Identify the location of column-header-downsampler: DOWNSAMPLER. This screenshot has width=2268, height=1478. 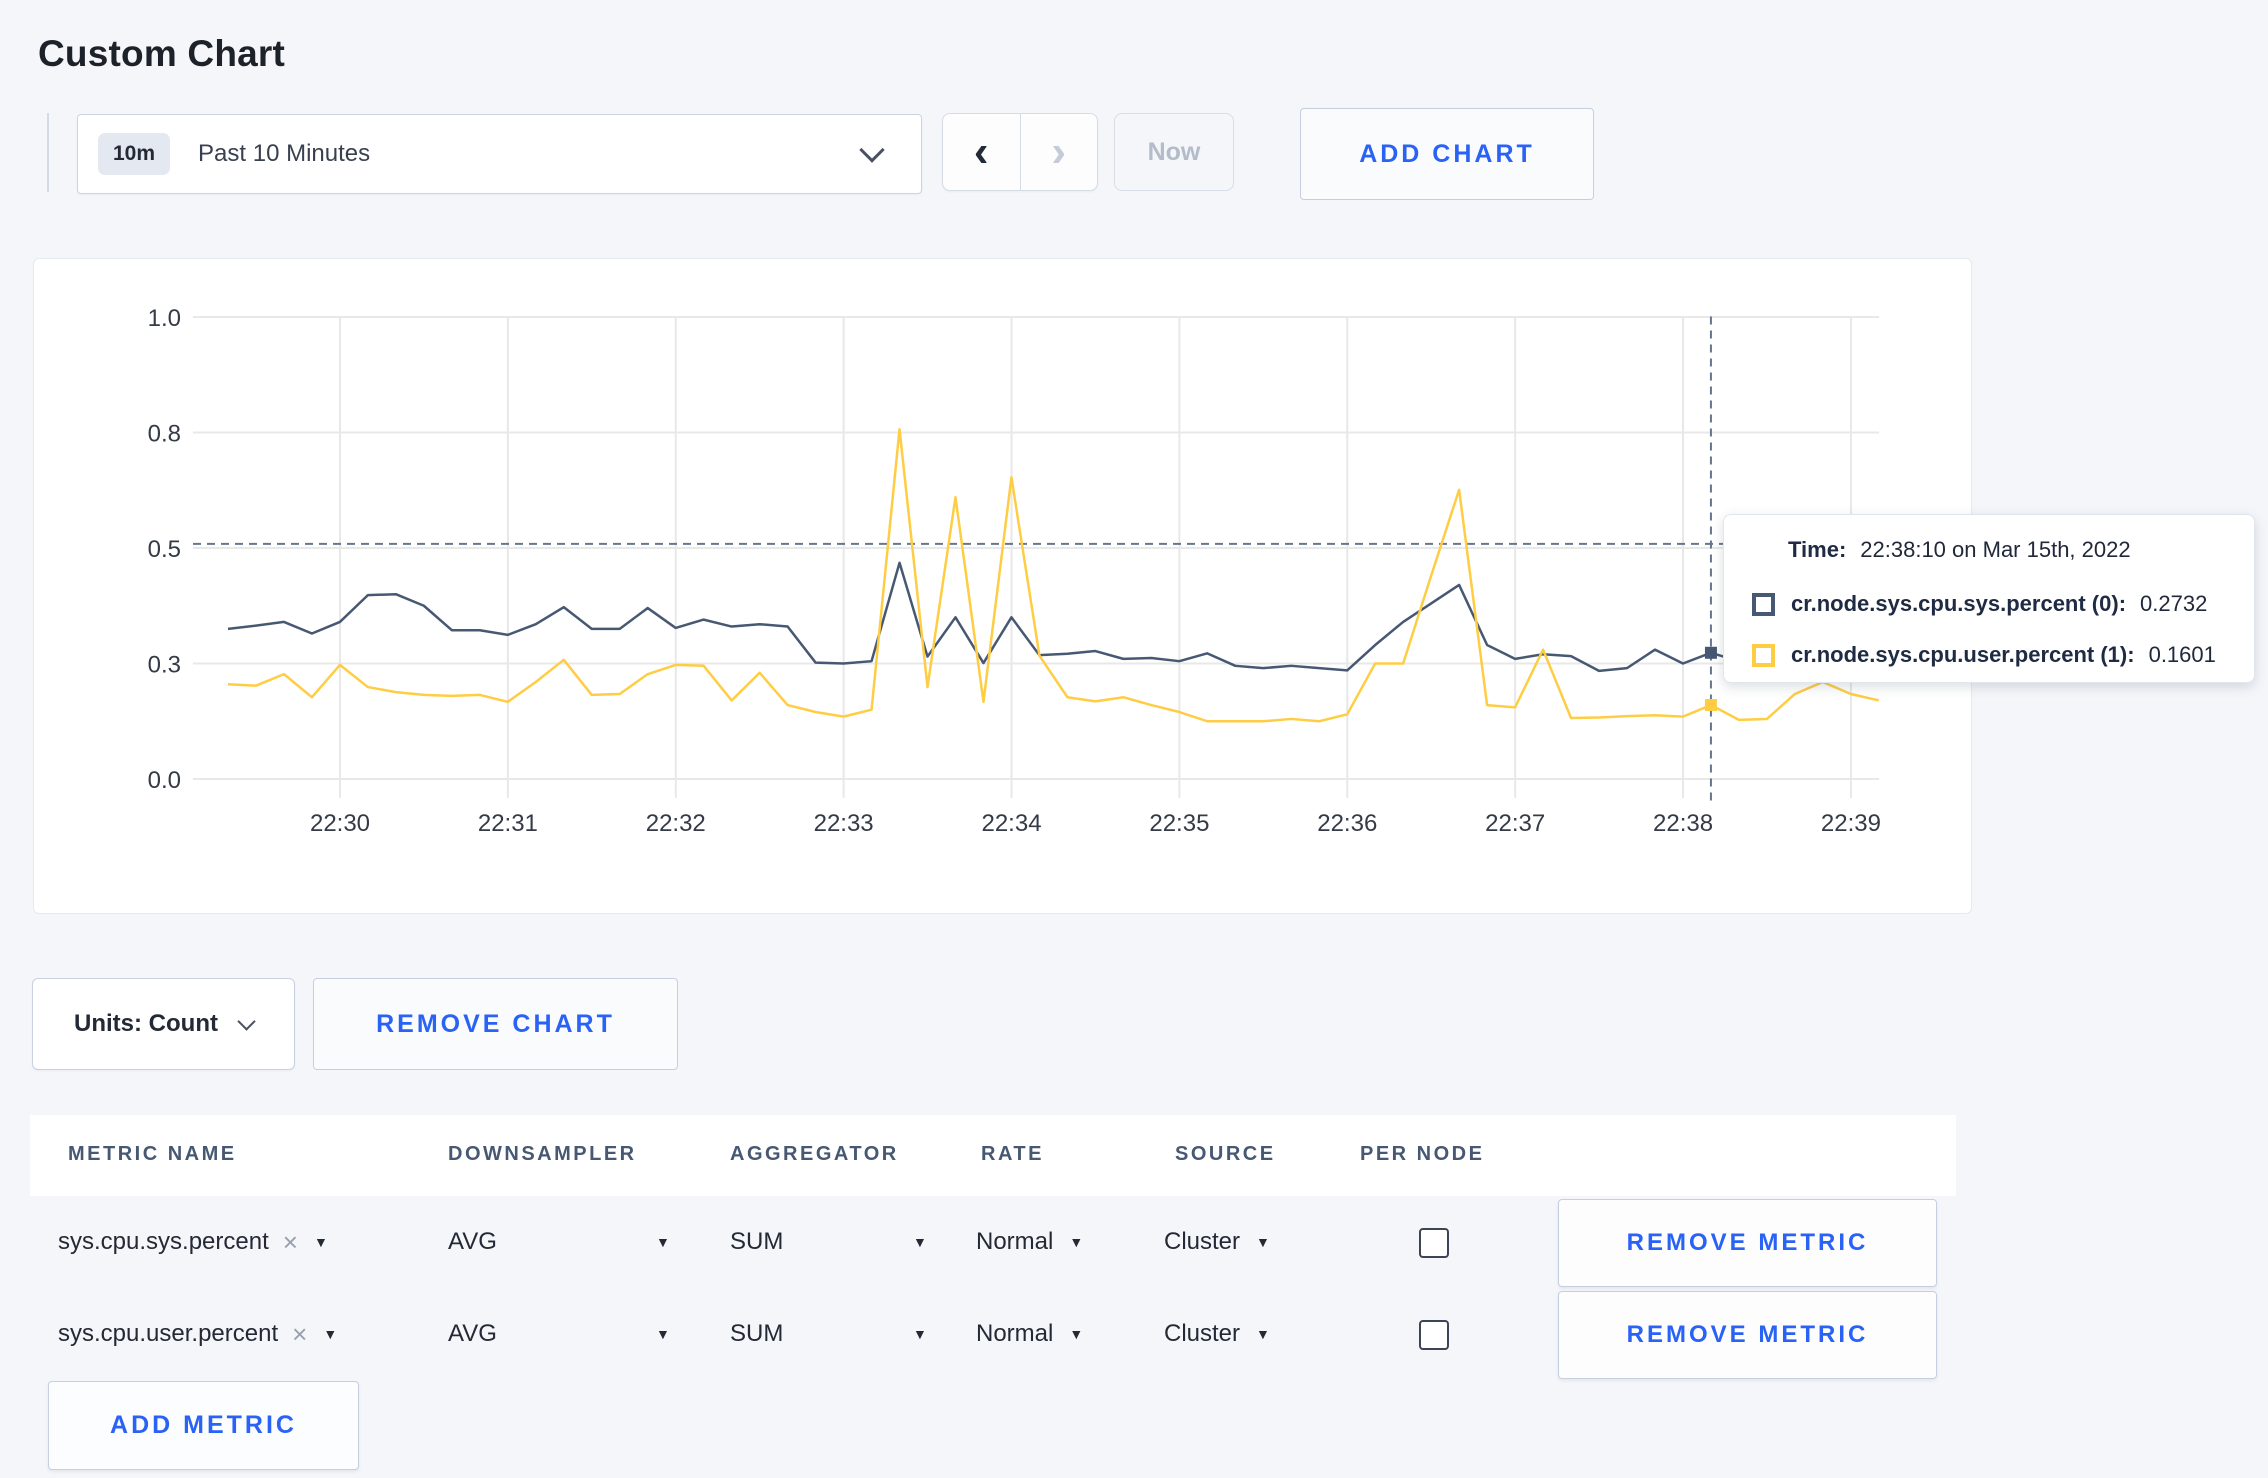
(542, 1154).